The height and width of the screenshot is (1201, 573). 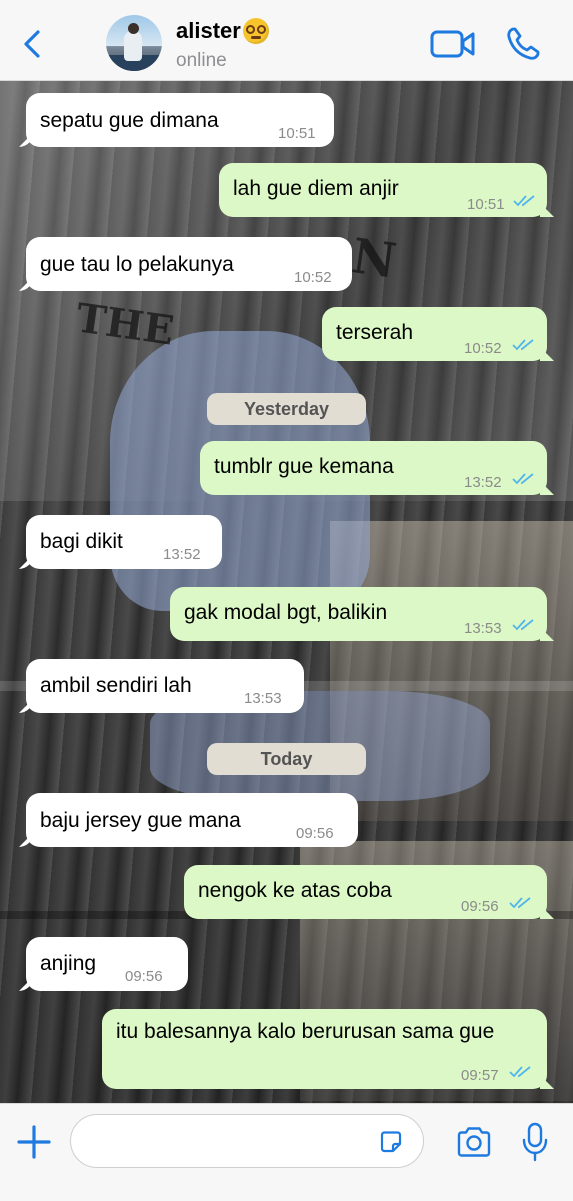 What do you see at coordinates (365, 892) in the screenshot?
I see `message-outgoing: nengok ke atas coba 09:56` at bounding box center [365, 892].